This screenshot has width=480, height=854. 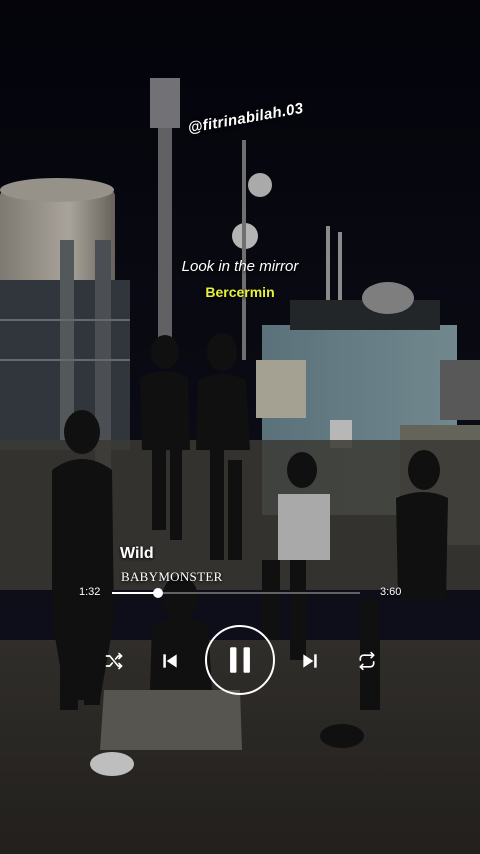 I want to click on creator-watermark: @fitrinabilah.03, so click(x=245, y=118).